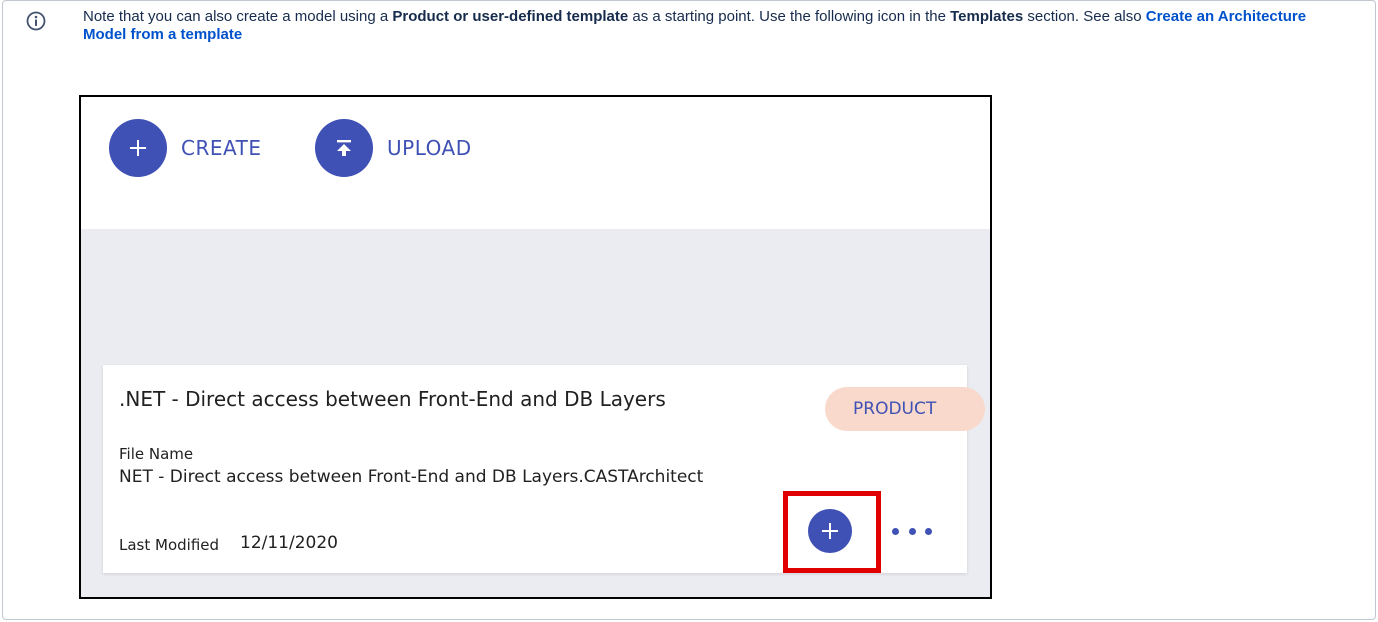  What do you see at coordinates (138, 148) in the screenshot?
I see `create-plus-icon` at bounding box center [138, 148].